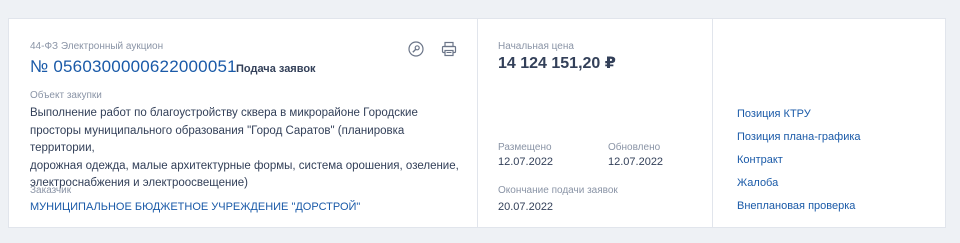  I want to click on price-value: 14 124 151,20 ₽, so click(557, 63).